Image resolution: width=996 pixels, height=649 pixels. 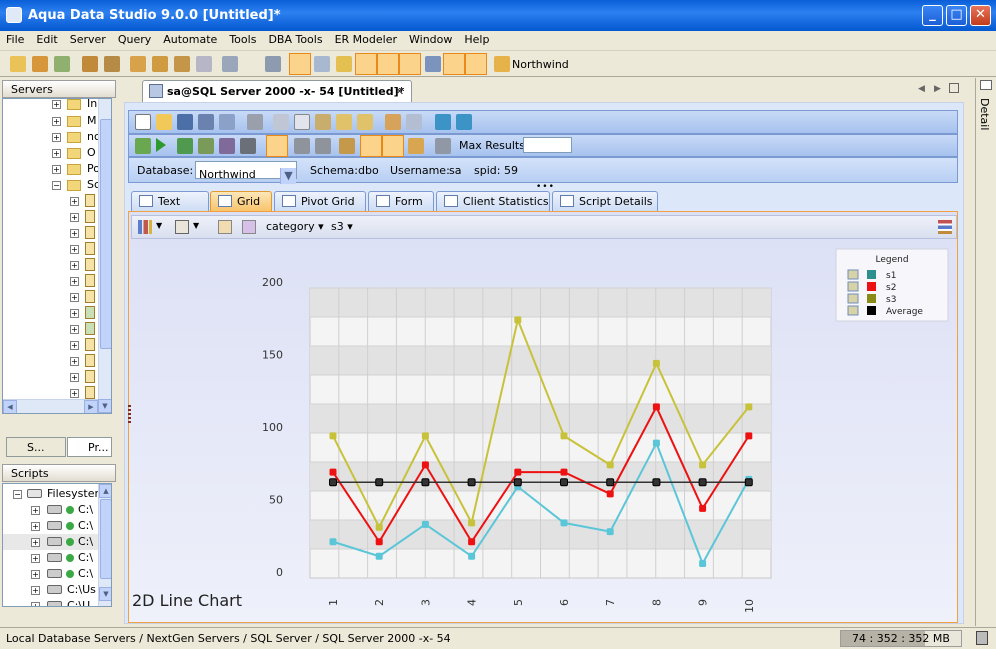 What do you see at coordinates (980, 15) in the screenshot?
I see `close-button: ✕` at bounding box center [980, 15].